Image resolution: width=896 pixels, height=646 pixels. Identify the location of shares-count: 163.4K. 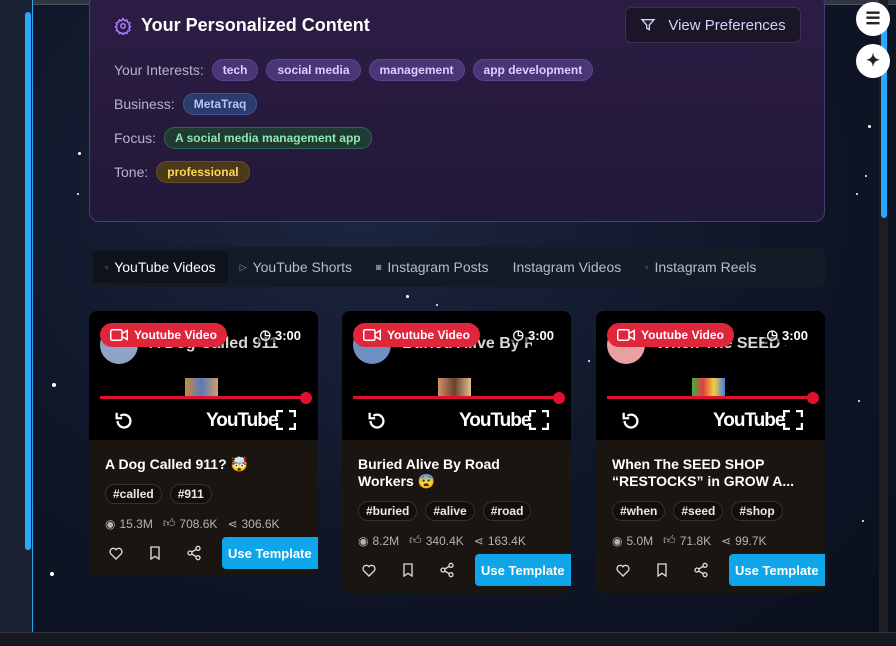
(506, 540).